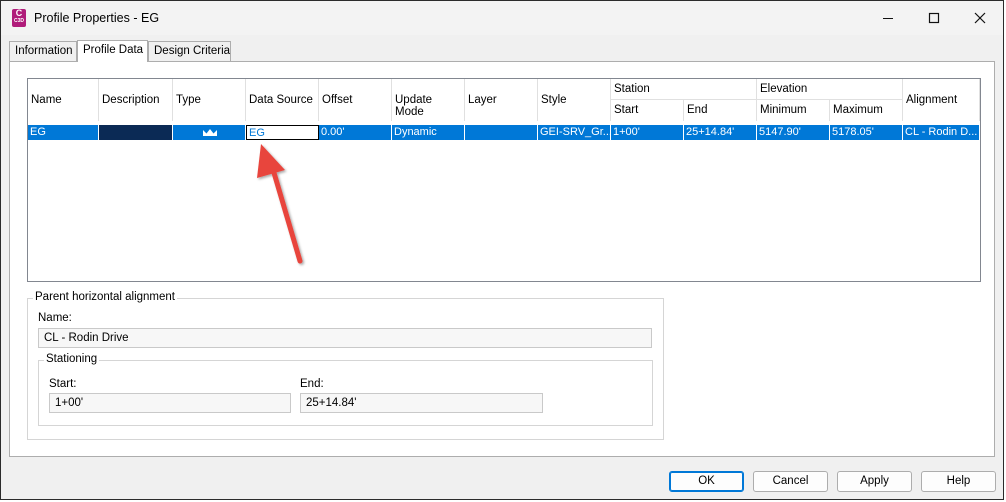  I want to click on window-title: Profile Properties - EG, so click(97, 18).